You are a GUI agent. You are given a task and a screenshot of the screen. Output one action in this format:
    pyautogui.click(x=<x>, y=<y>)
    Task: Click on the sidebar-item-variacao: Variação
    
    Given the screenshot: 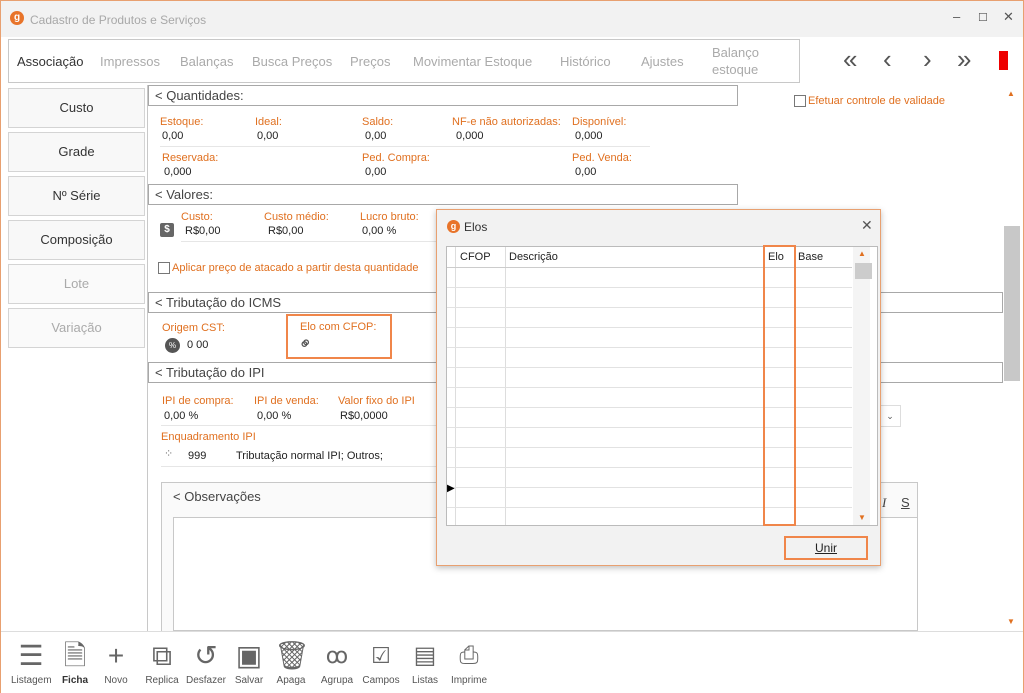 What is the action you would take?
    pyautogui.click(x=76, y=328)
    